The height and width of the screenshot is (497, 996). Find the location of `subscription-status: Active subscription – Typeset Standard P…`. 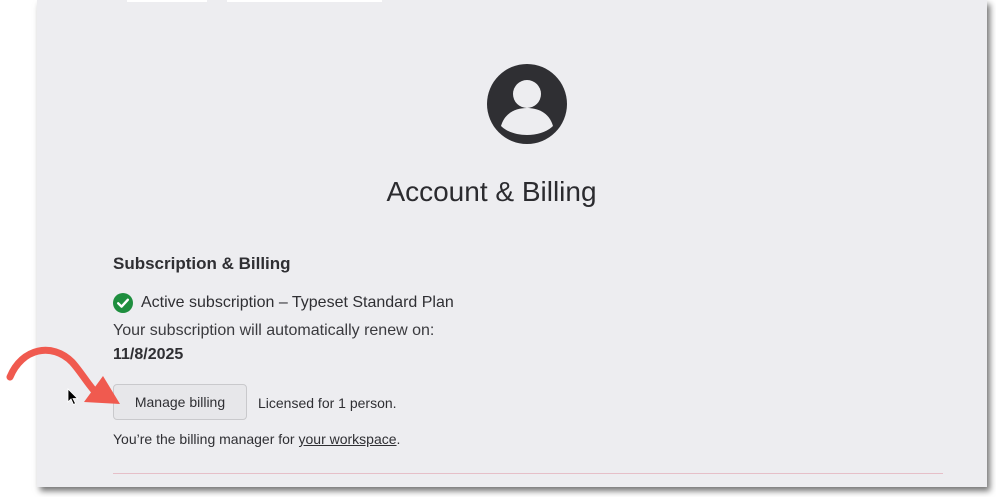

subscription-status: Active subscription – Typeset Standard P… is located at coordinates (283, 303).